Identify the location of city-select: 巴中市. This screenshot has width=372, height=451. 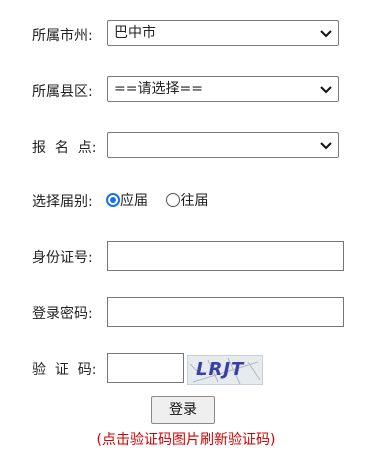
(223, 33).